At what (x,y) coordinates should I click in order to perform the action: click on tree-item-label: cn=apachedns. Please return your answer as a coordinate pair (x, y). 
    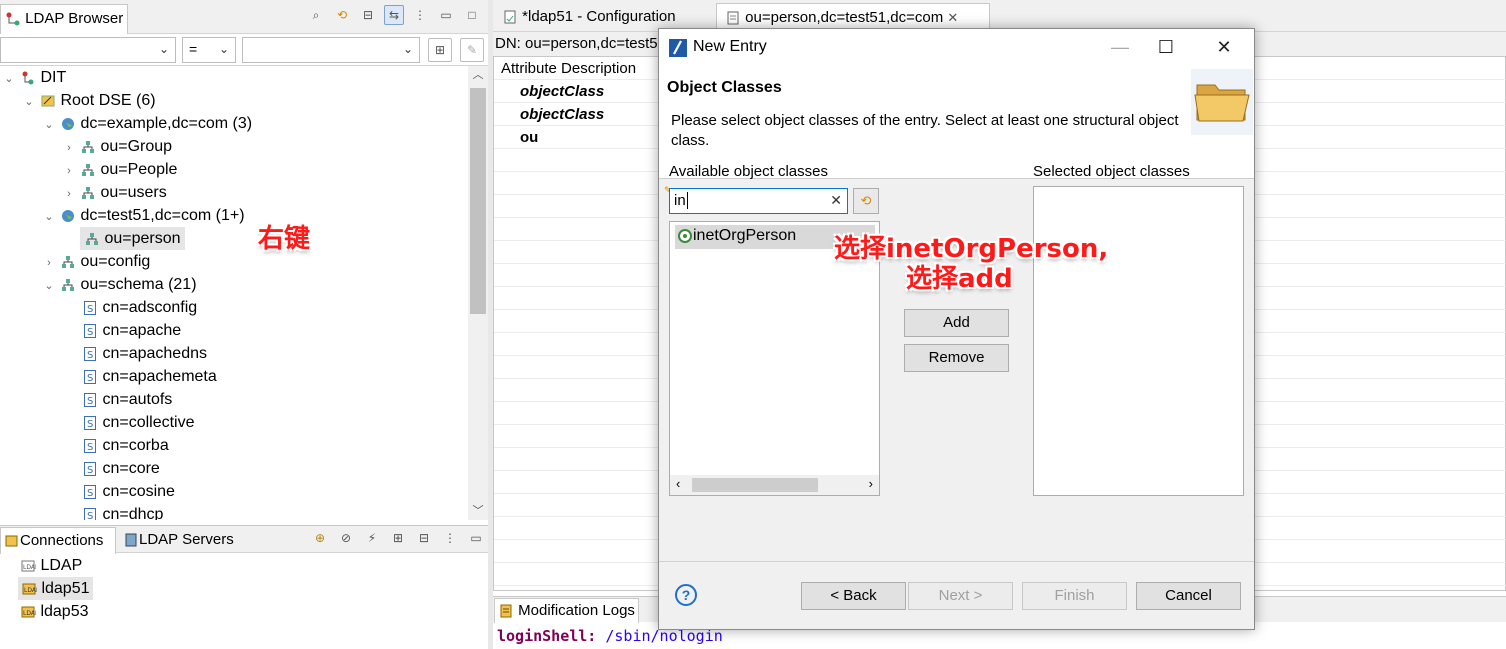
    Looking at the image, I should click on (154, 353).